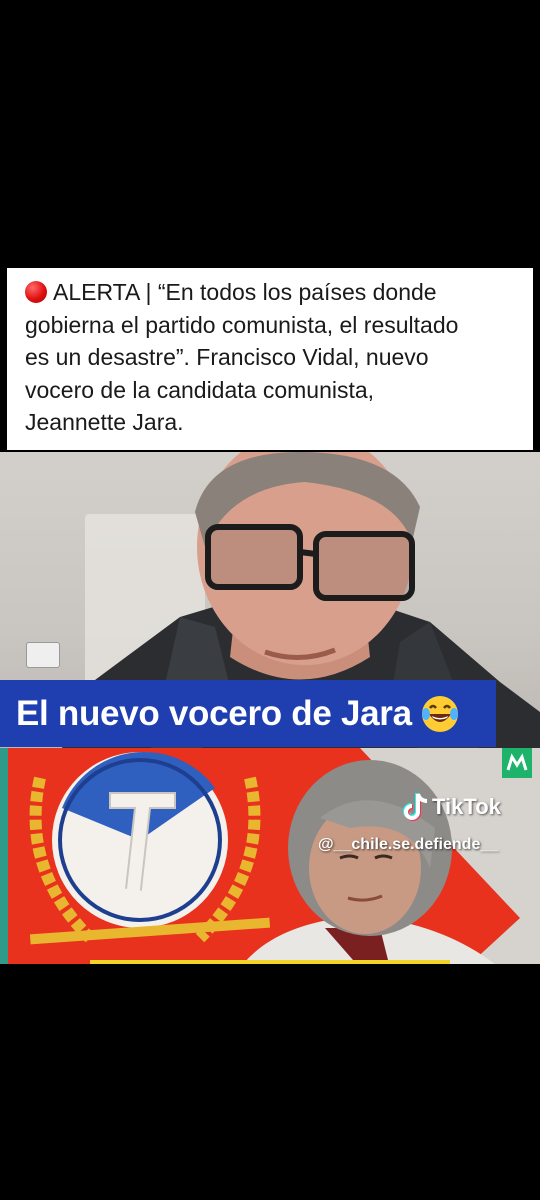 This screenshot has height=1200, width=540. I want to click on lower-third-rule, so click(270, 962).